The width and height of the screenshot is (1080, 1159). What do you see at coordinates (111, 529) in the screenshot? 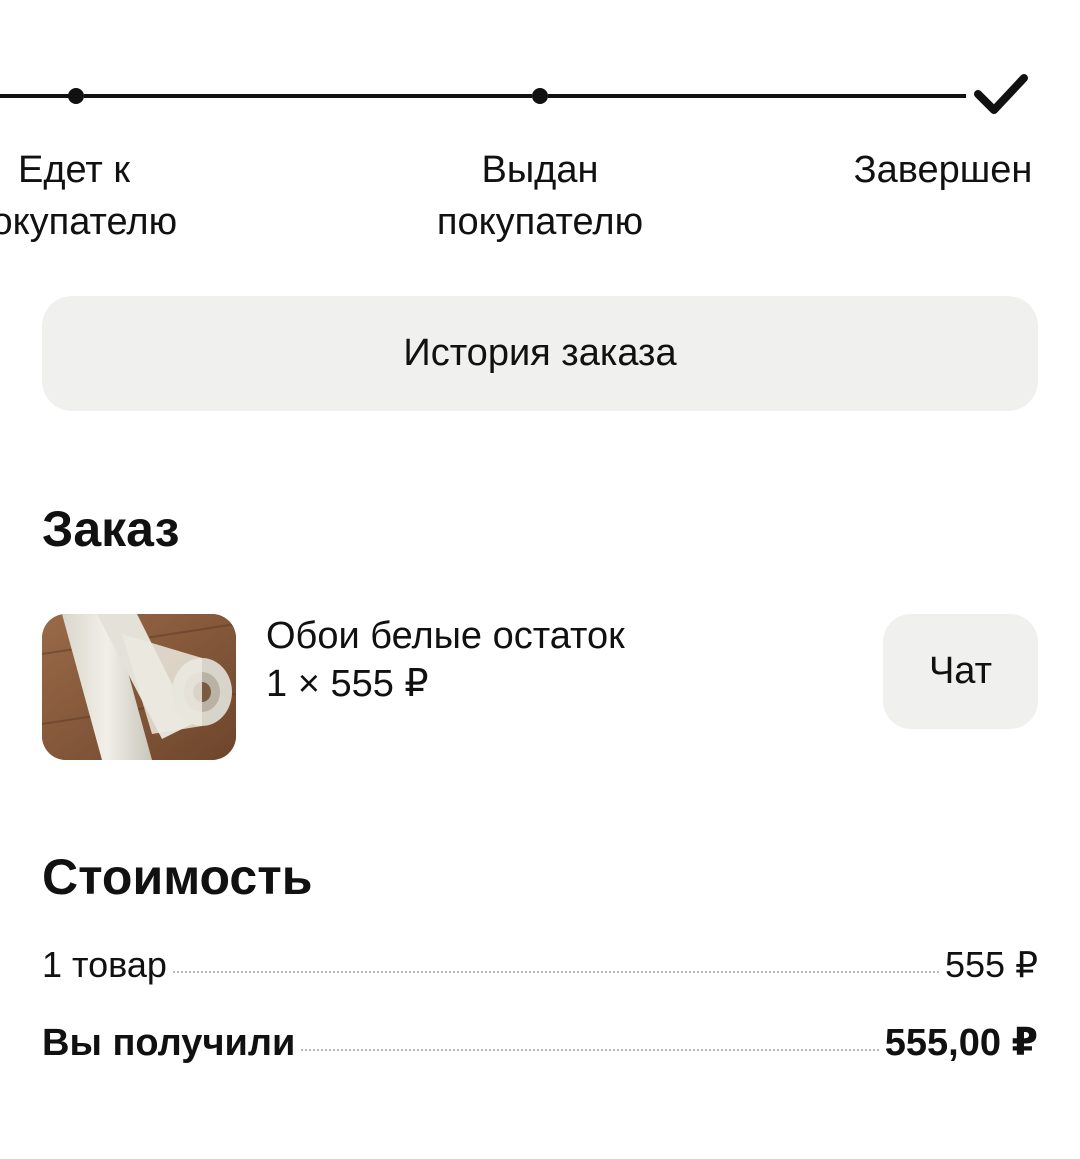
I see `order-section-title: Заказ` at bounding box center [111, 529].